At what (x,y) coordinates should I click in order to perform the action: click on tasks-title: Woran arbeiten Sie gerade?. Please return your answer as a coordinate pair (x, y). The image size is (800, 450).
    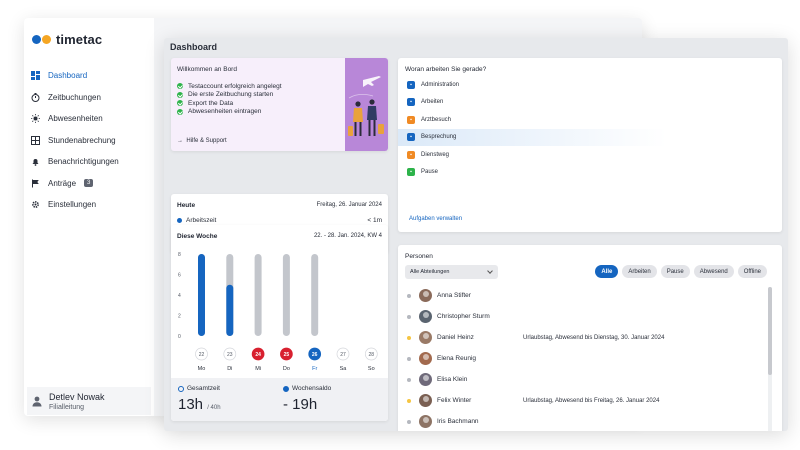
    Looking at the image, I should click on (446, 69).